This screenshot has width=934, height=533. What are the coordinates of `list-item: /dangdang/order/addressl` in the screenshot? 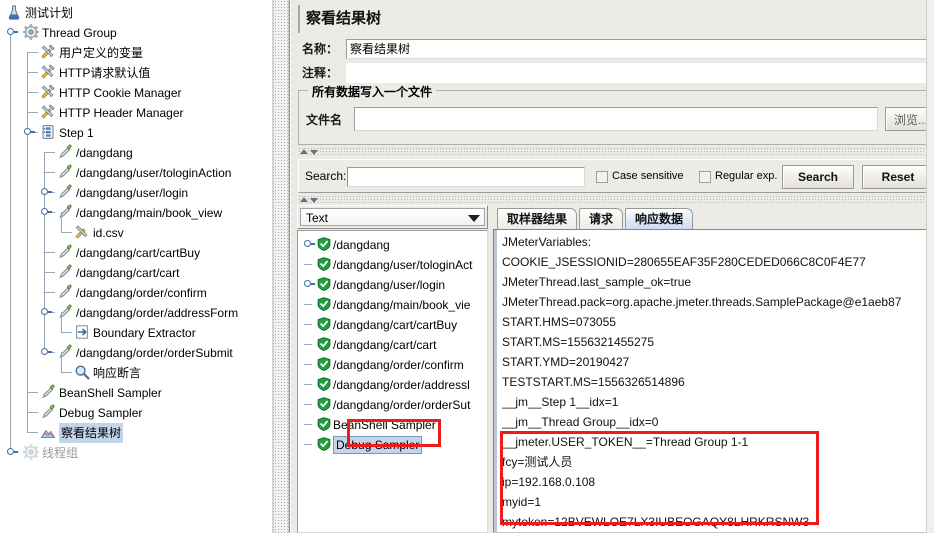 It's located at (392, 384).